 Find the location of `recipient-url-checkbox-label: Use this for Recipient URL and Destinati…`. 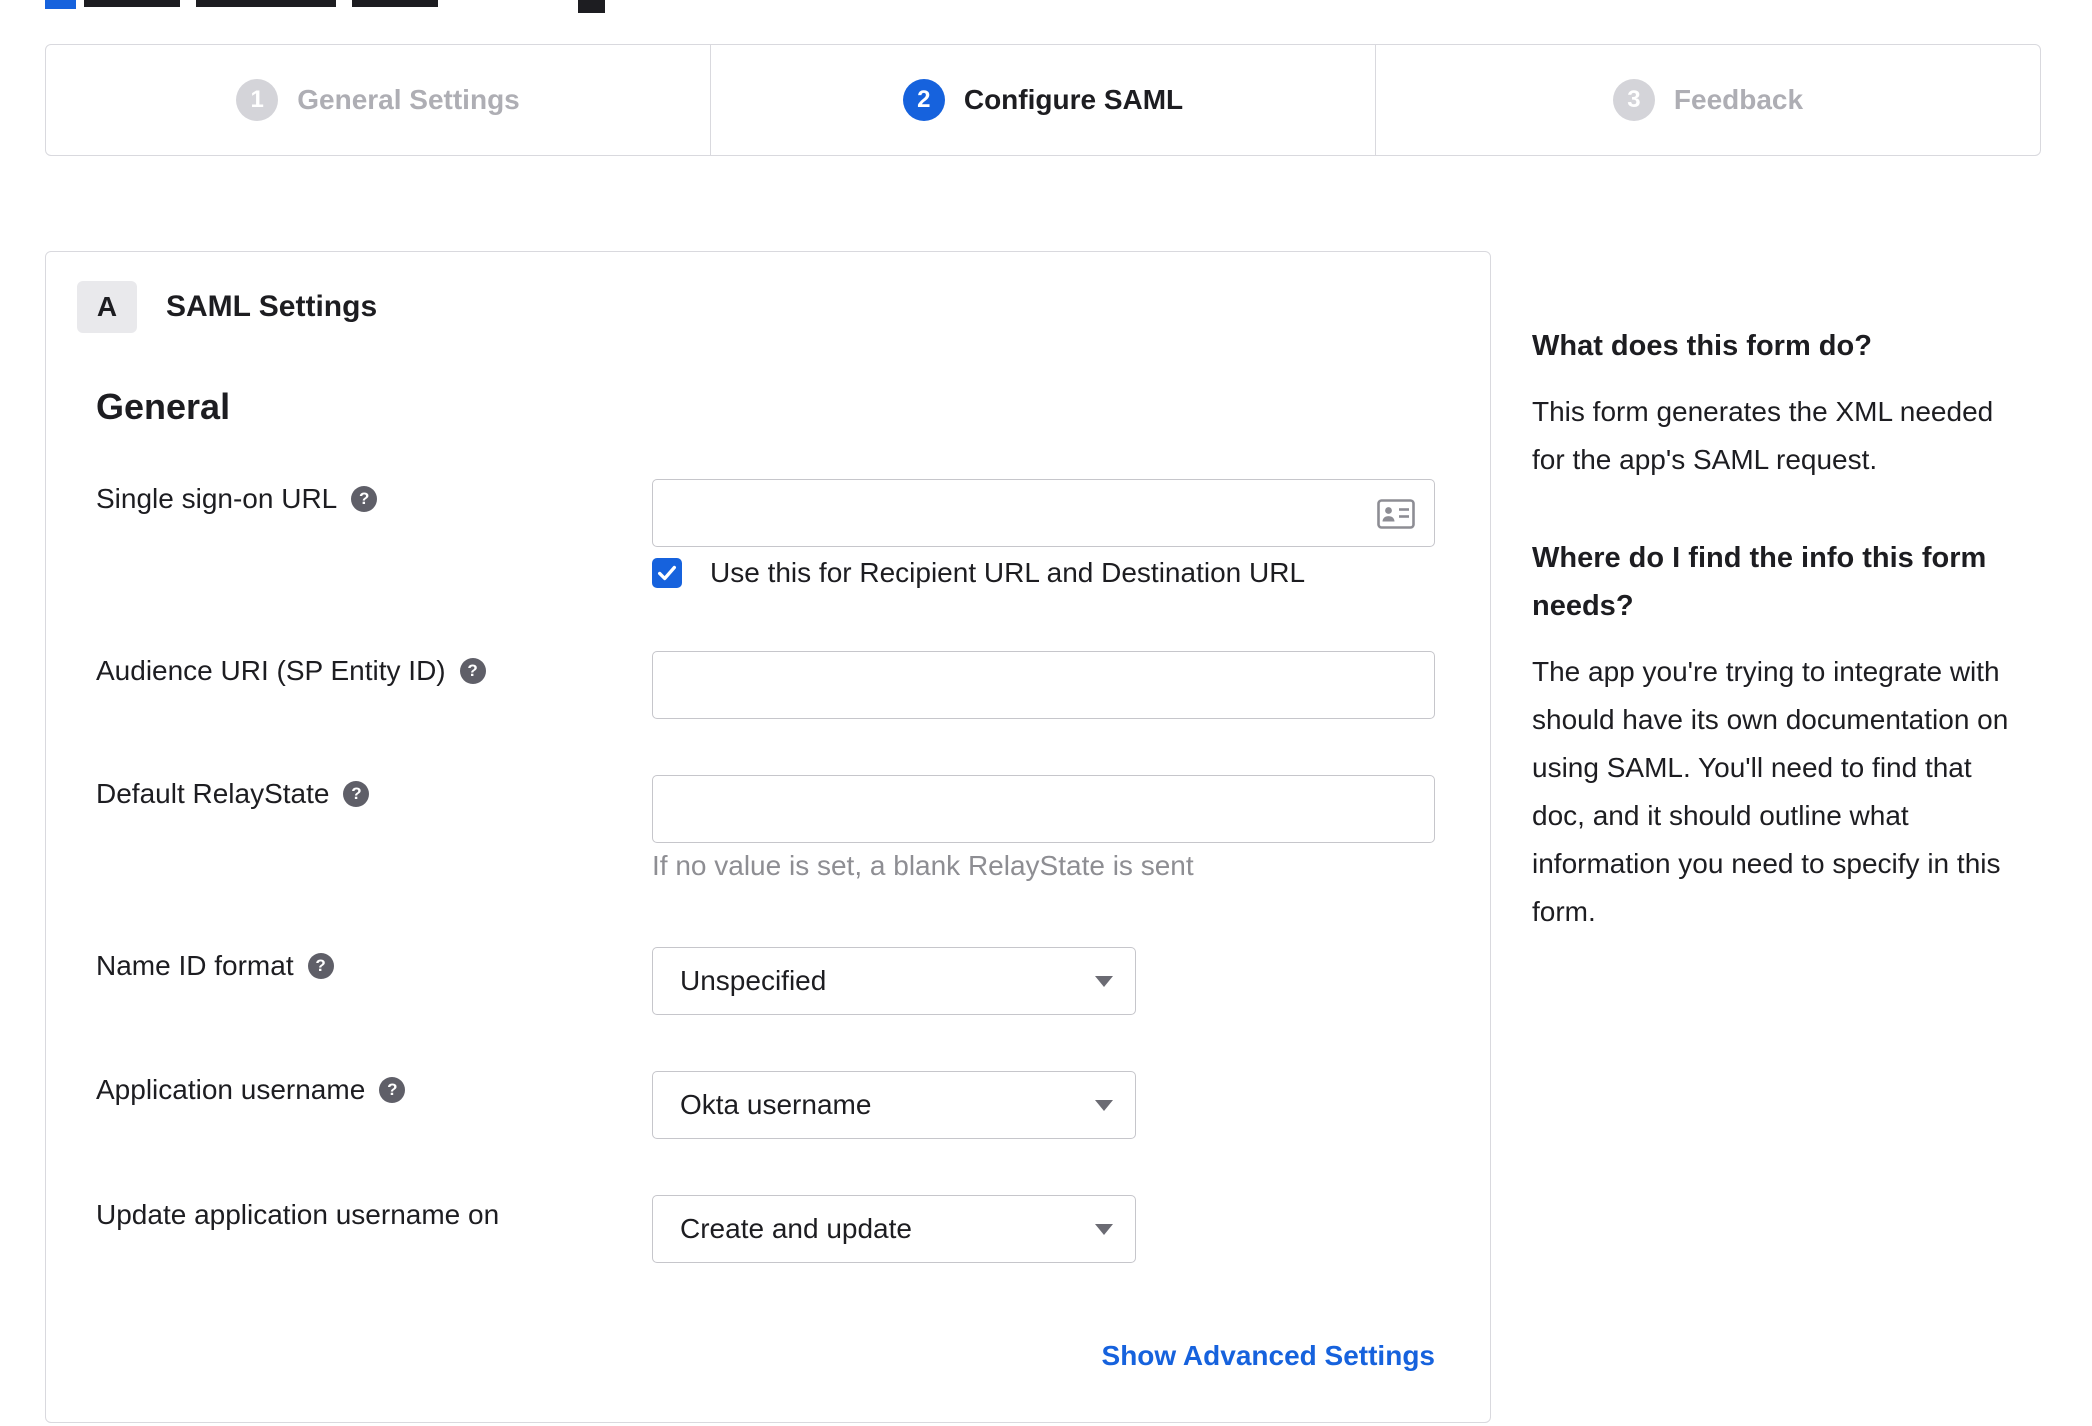

recipient-url-checkbox-label: Use this for Recipient URL and Destinati… is located at coordinates (1008, 572).